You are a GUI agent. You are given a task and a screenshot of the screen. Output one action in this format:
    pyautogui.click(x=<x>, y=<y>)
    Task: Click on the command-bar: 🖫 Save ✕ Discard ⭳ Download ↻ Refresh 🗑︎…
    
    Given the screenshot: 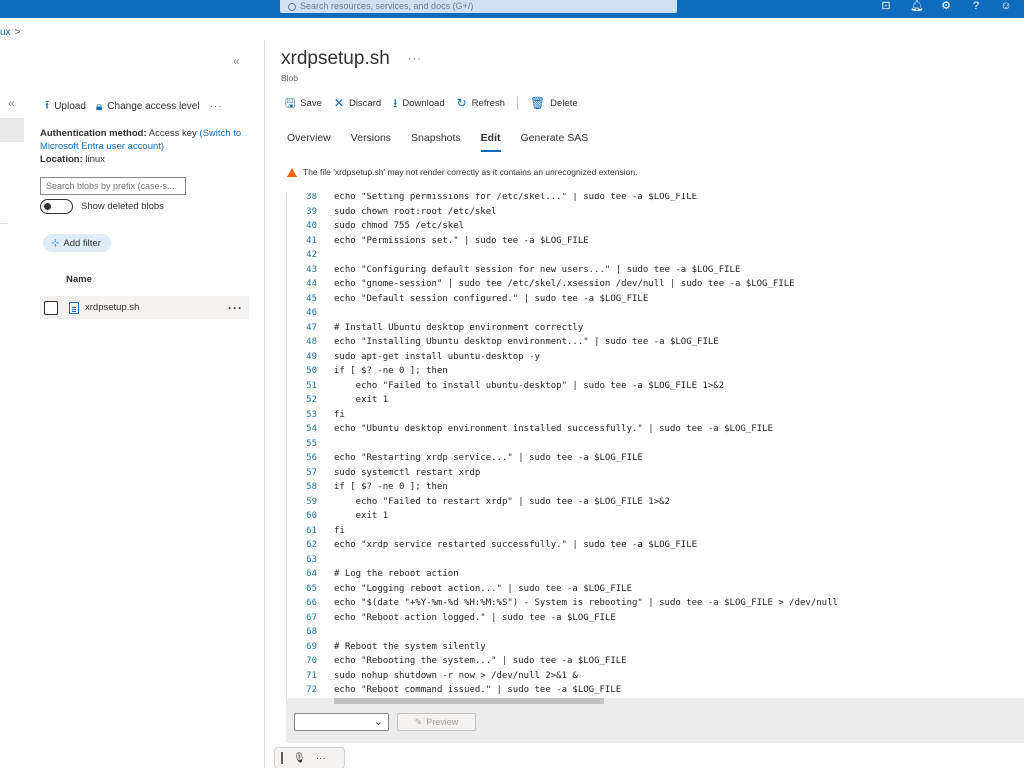 What is the action you would take?
    pyautogui.click(x=431, y=103)
    